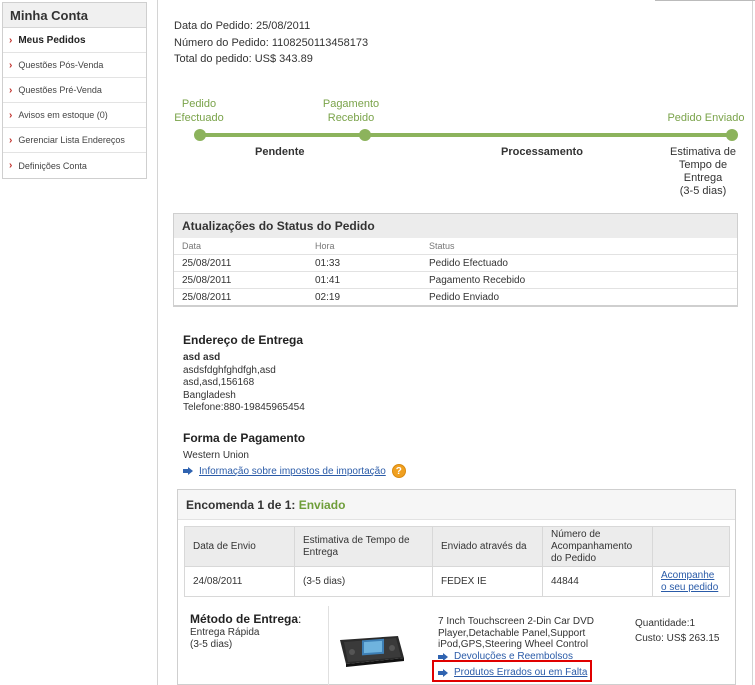  What do you see at coordinates (219, 383) in the screenshot?
I see `address-line: asd,asd,156168` at bounding box center [219, 383].